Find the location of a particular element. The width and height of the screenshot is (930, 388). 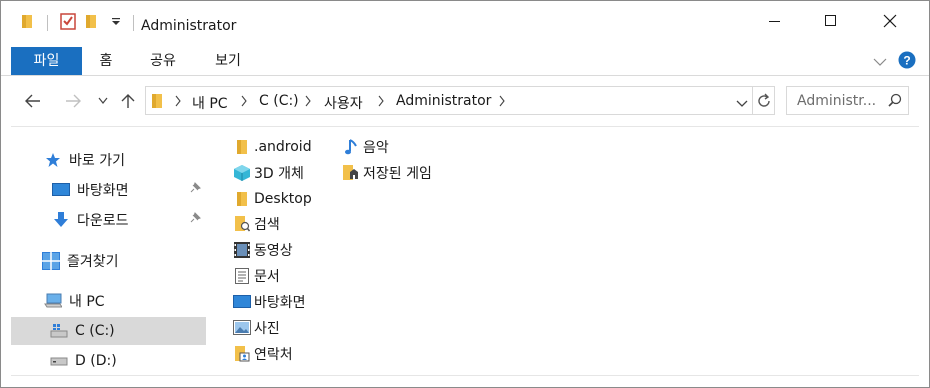

file-name: 연락처 is located at coordinates (273, 355).